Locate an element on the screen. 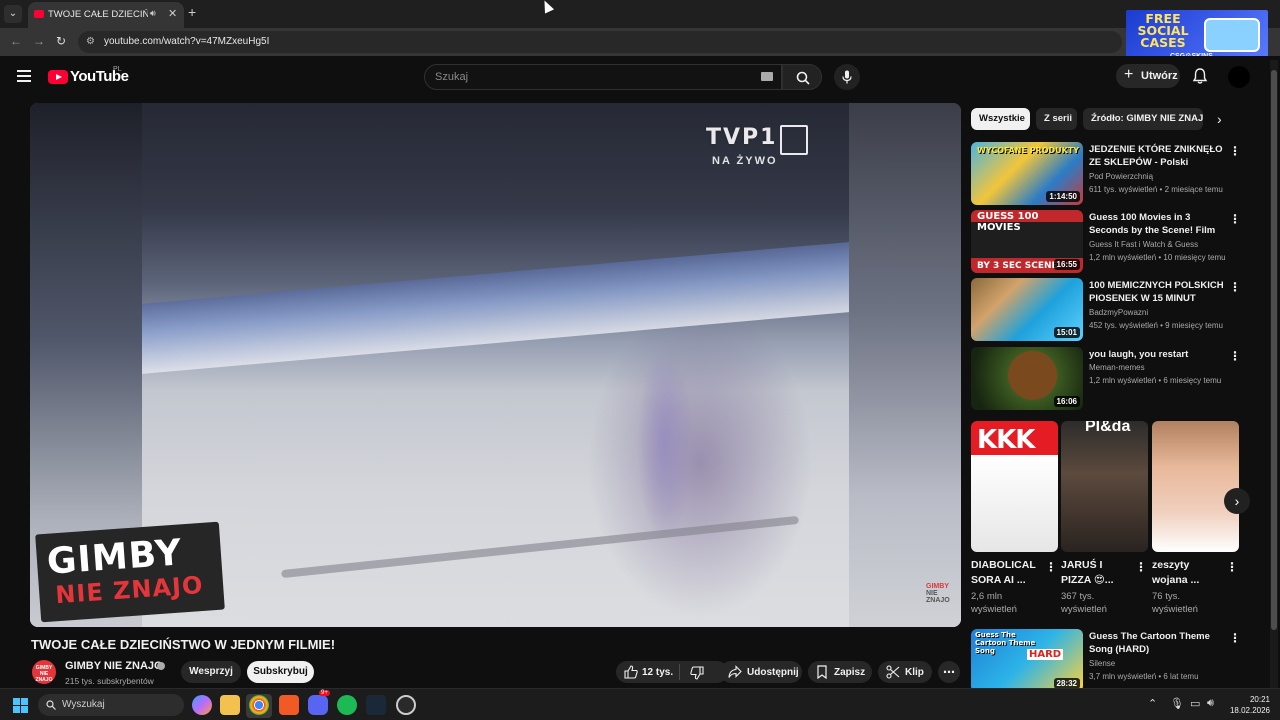 The image size is (1280, 720). shorts-next-button: › is located at coordinates (1237, 501).